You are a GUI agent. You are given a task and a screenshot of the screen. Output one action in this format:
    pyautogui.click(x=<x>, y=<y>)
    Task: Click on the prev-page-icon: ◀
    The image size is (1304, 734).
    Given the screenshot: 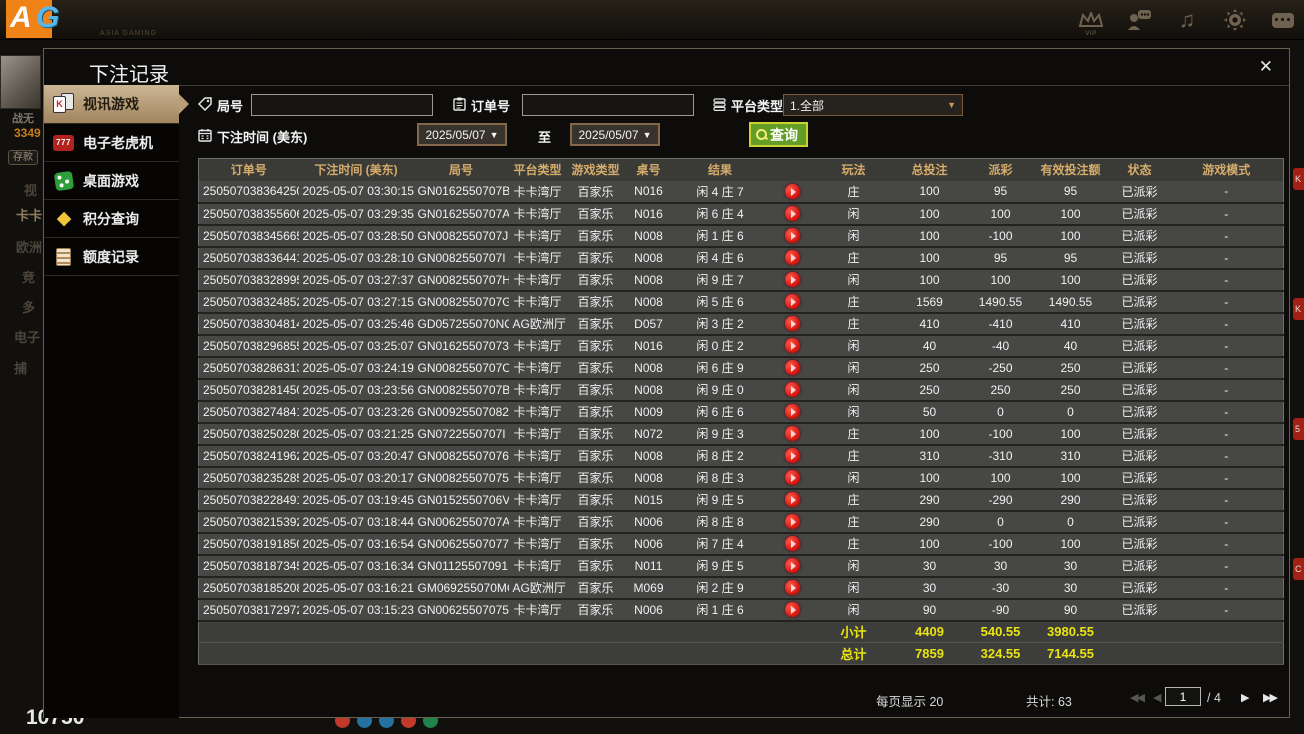 What is the action you would take?
    pyautogui.click(x=1157, y=697)
    